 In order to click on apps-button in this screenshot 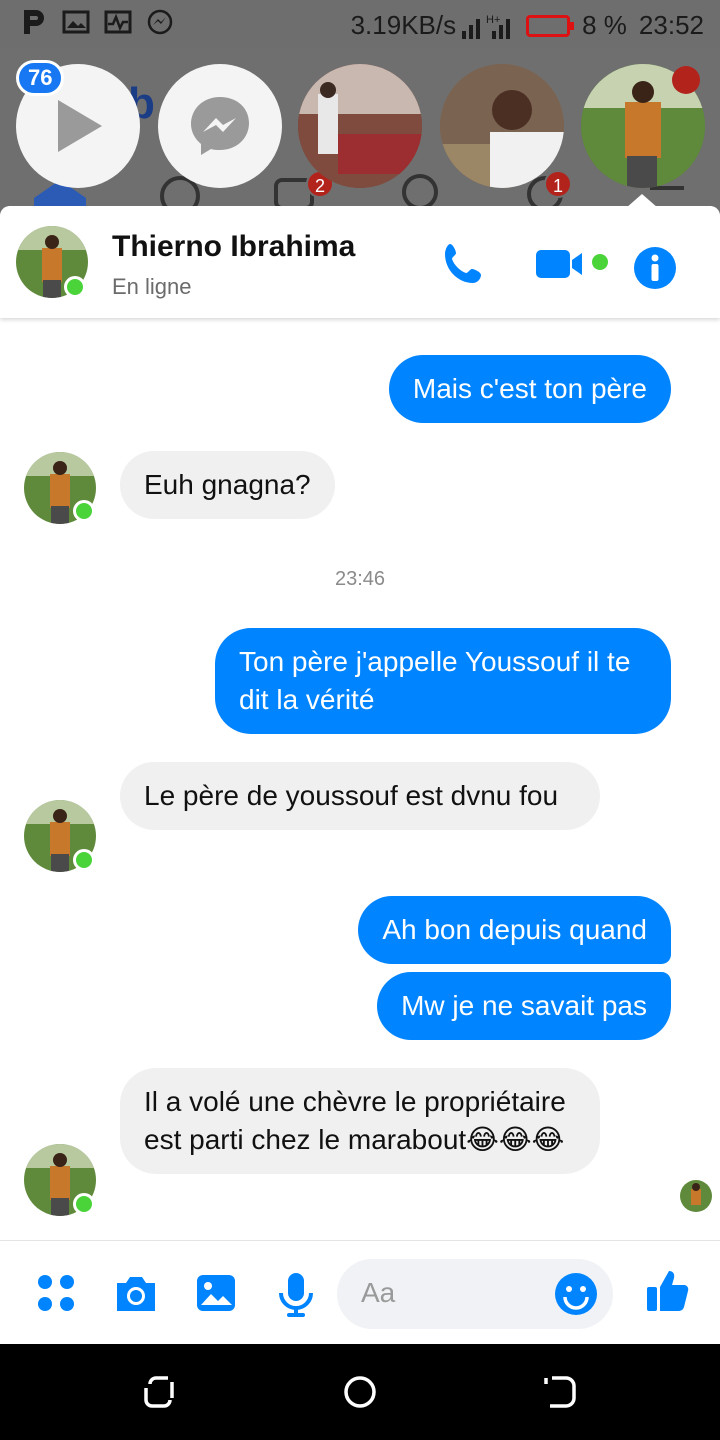, I will do `click(56, 1293)`.